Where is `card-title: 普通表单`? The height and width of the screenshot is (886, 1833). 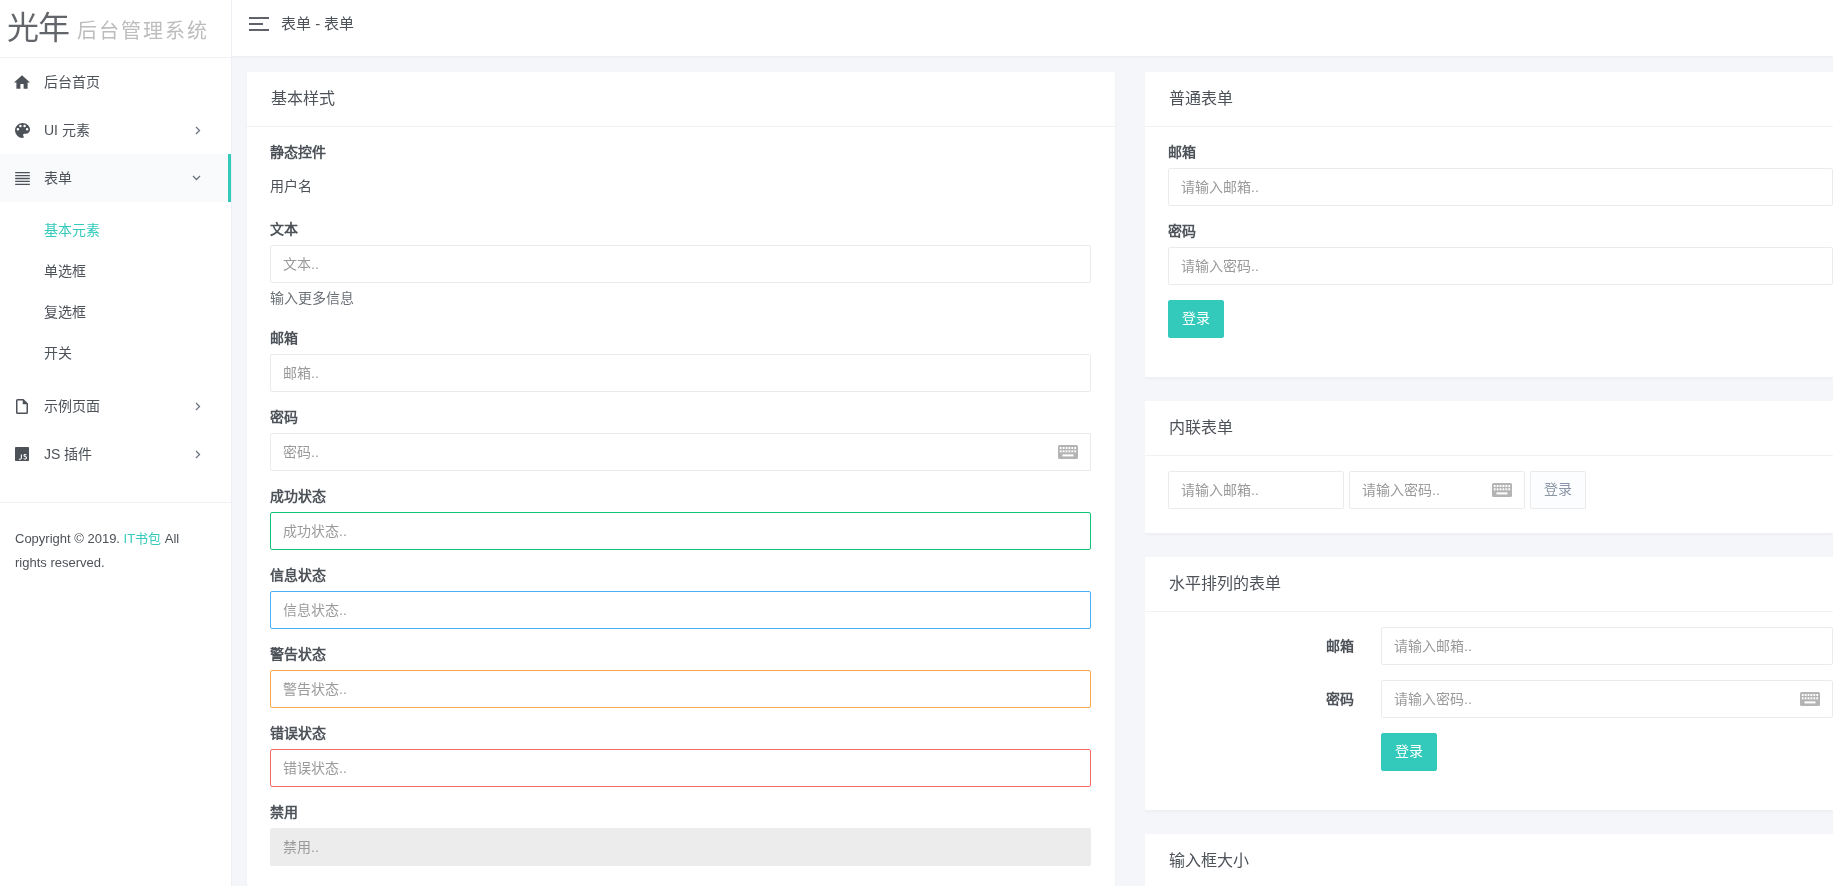
card-title: 普通表单 is located at coordinates (1201, 98).